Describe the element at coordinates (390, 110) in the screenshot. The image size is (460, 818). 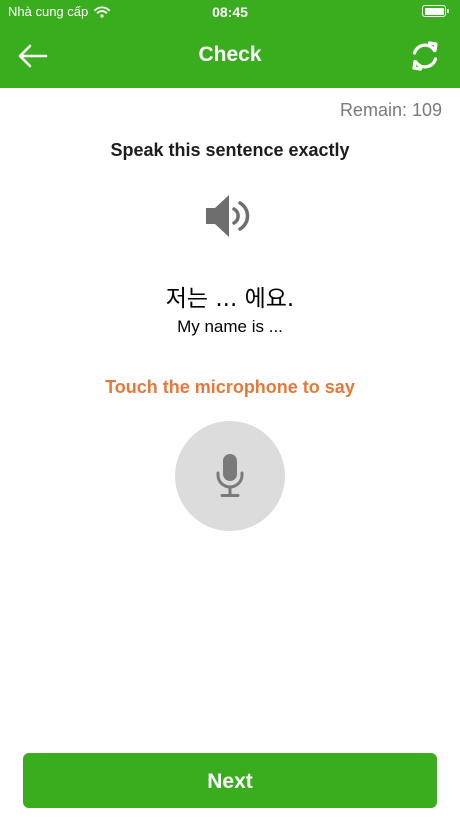
I see `remain-counter: Remain: 109` at that location.